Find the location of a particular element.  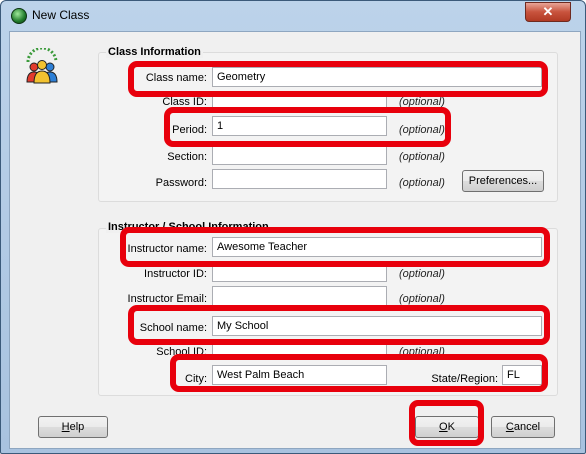

highlight-period is located at coordinates (307, 127).